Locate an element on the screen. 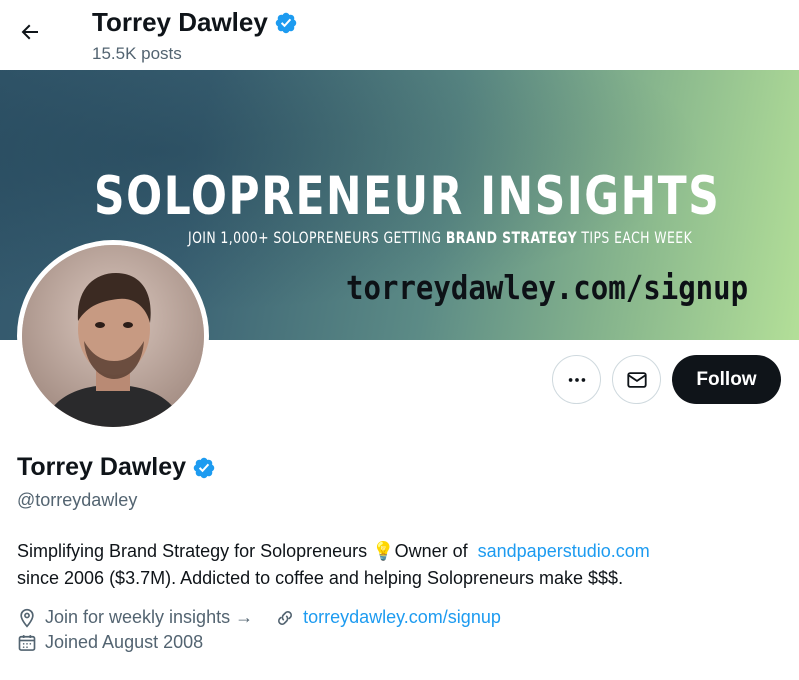 The width and height of the screenshot is (799, 680). header-title: Torrey Dawley is located at coordinates (195, 22).